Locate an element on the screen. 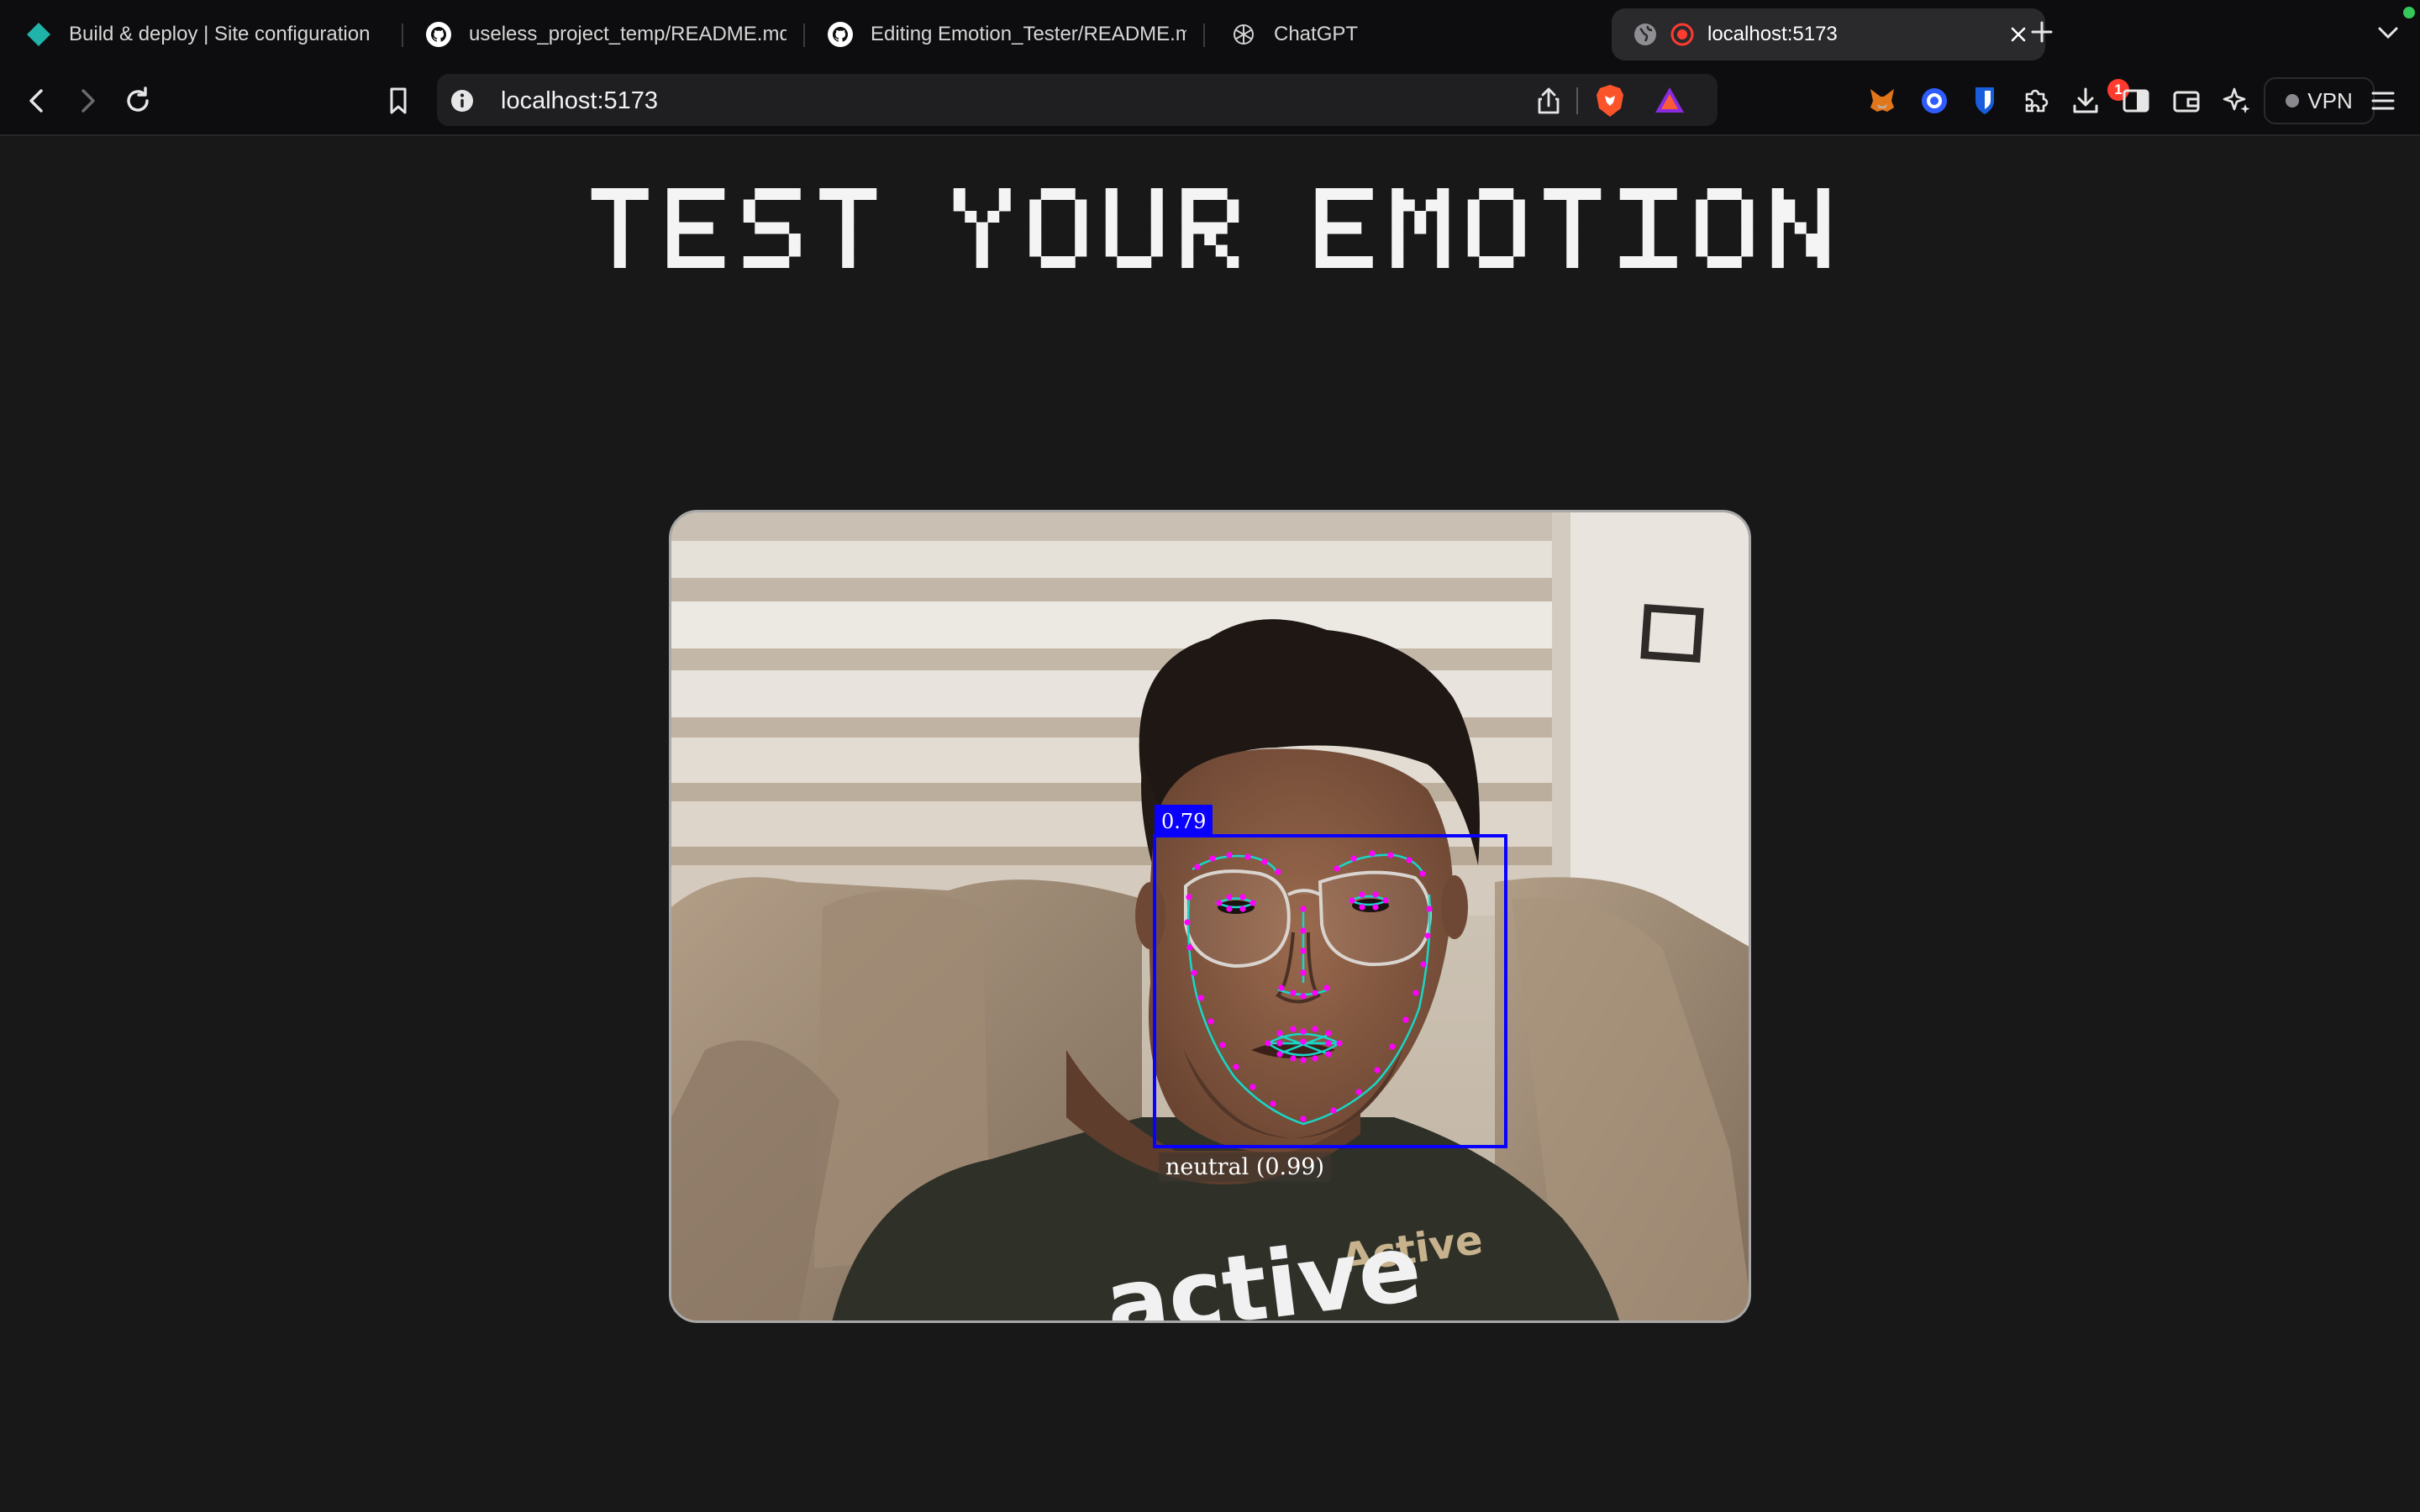 This screenshot has width=2420, height=1512. tab-localhost: localhost:5173 is located at coordinates (1828, 34).